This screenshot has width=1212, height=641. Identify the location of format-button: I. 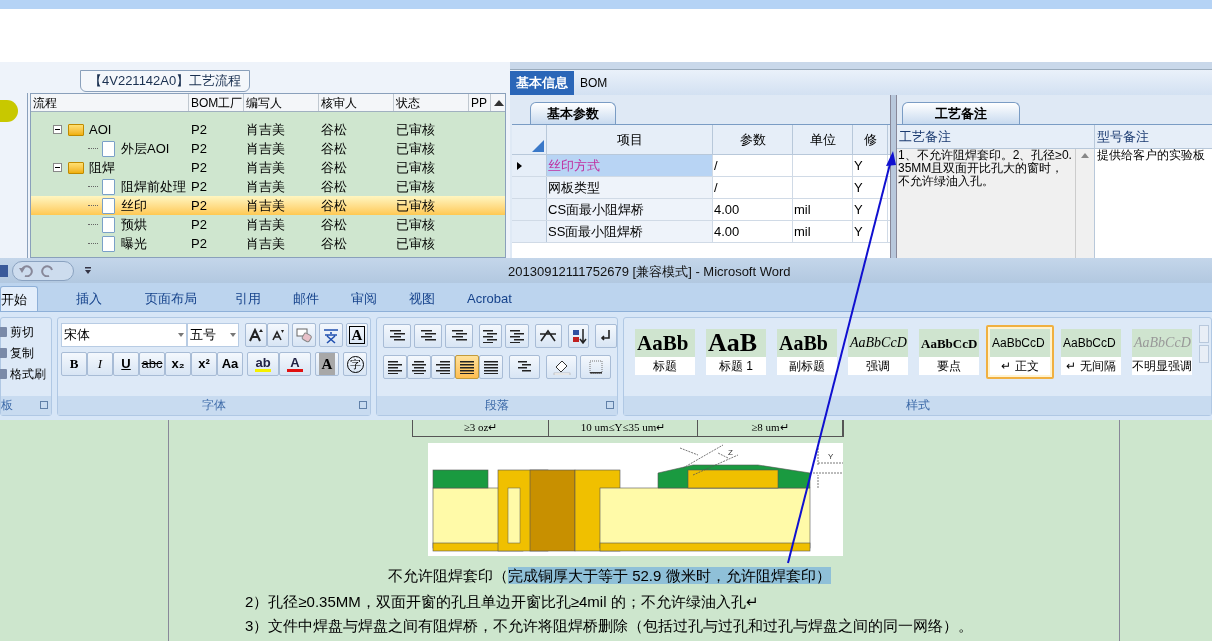
(100, 364).